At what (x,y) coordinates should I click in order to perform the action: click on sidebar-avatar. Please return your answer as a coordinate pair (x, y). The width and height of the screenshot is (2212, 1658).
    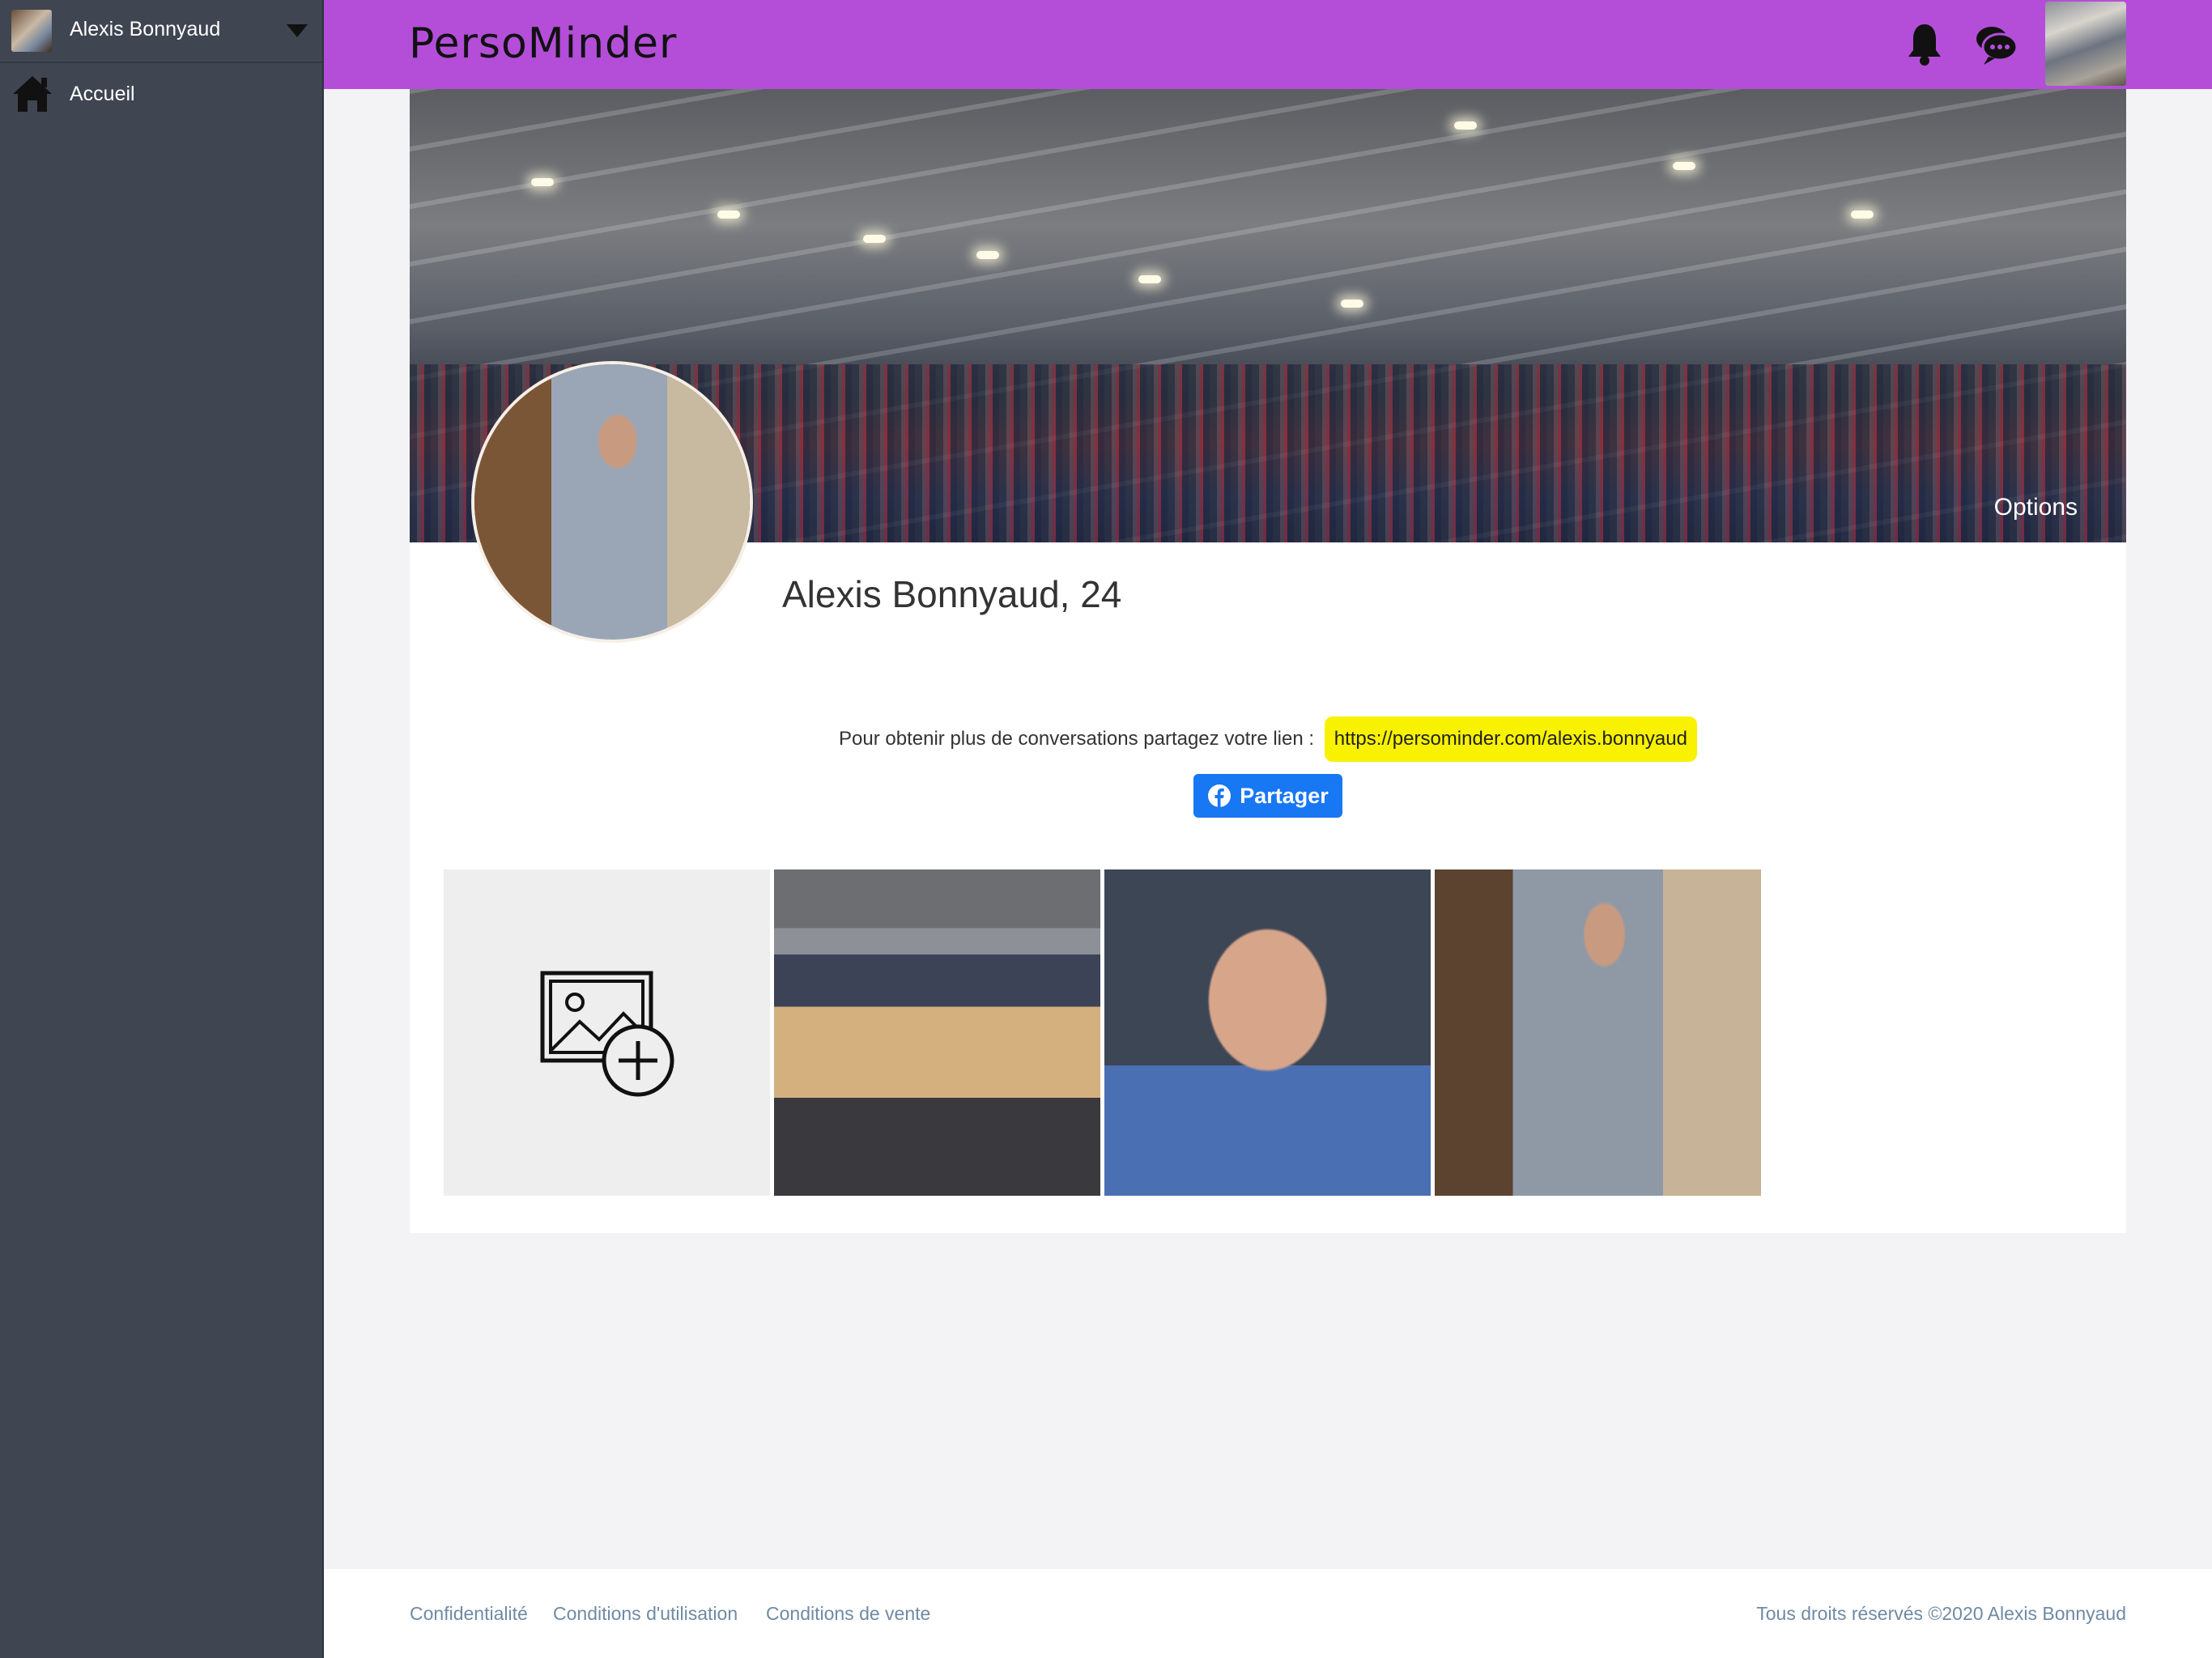
    Looking at the image, I should click on (32, 31).